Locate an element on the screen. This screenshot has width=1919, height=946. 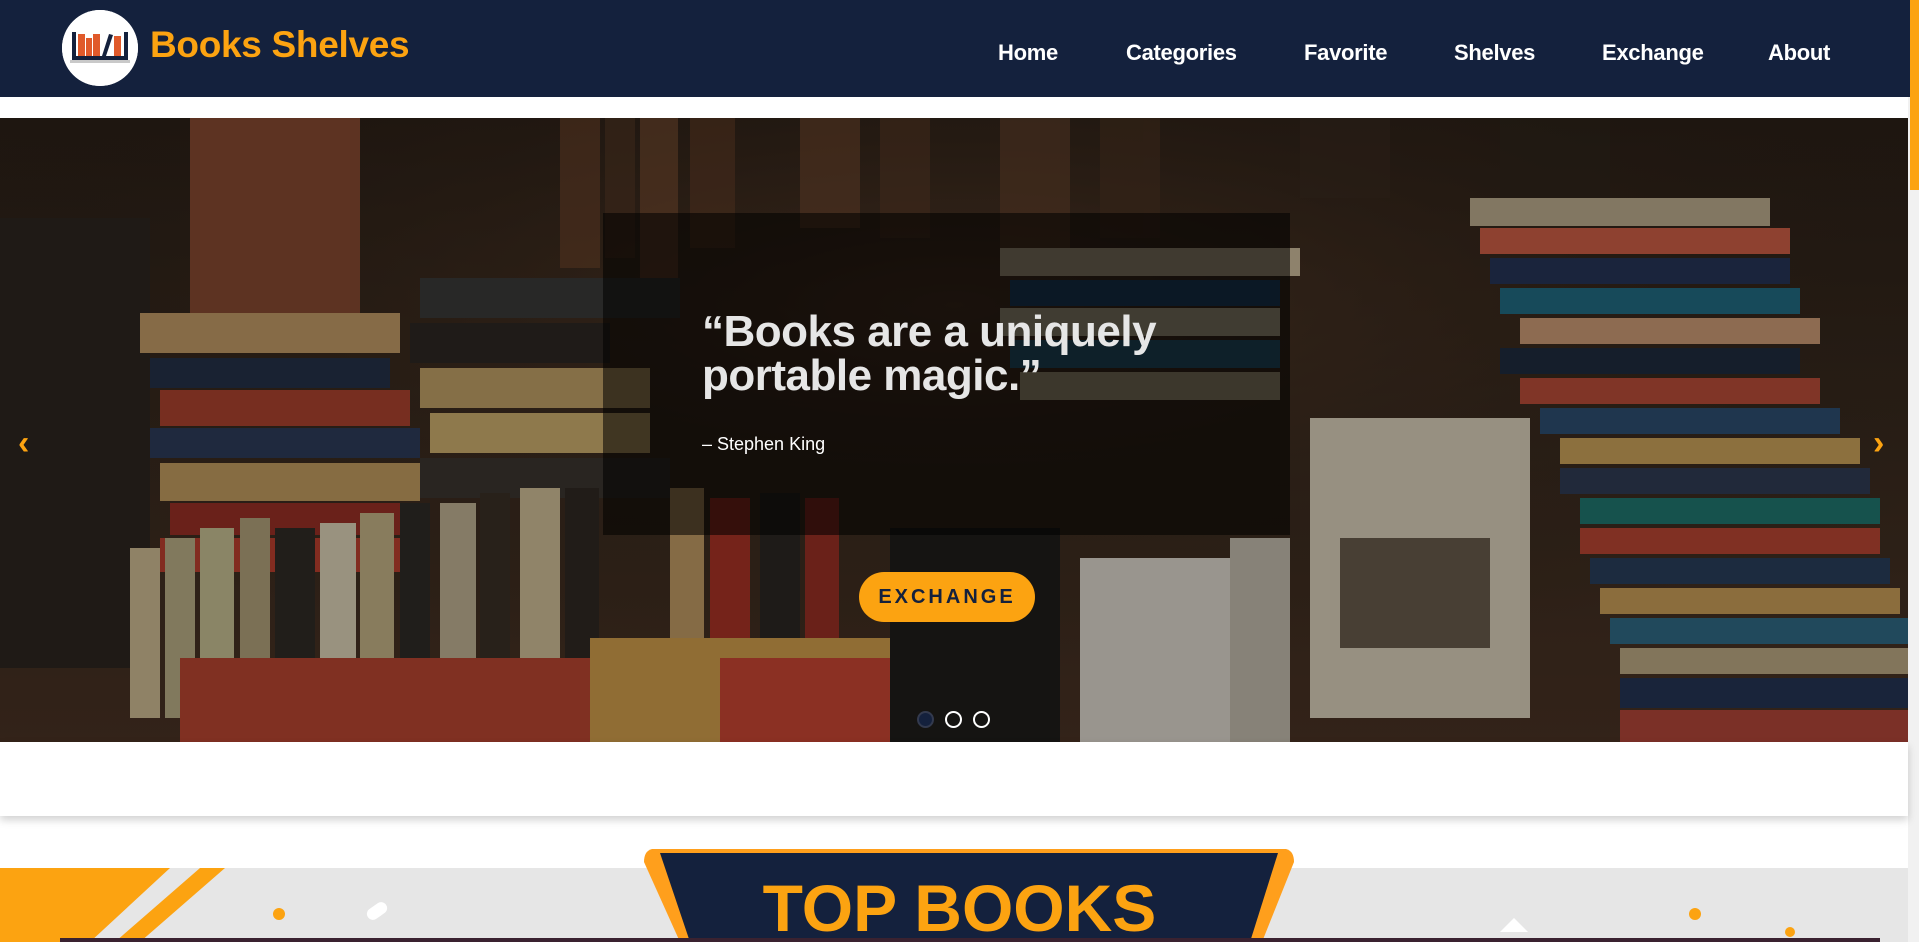
nav-home: Home is located at coordinates (1028, 53).